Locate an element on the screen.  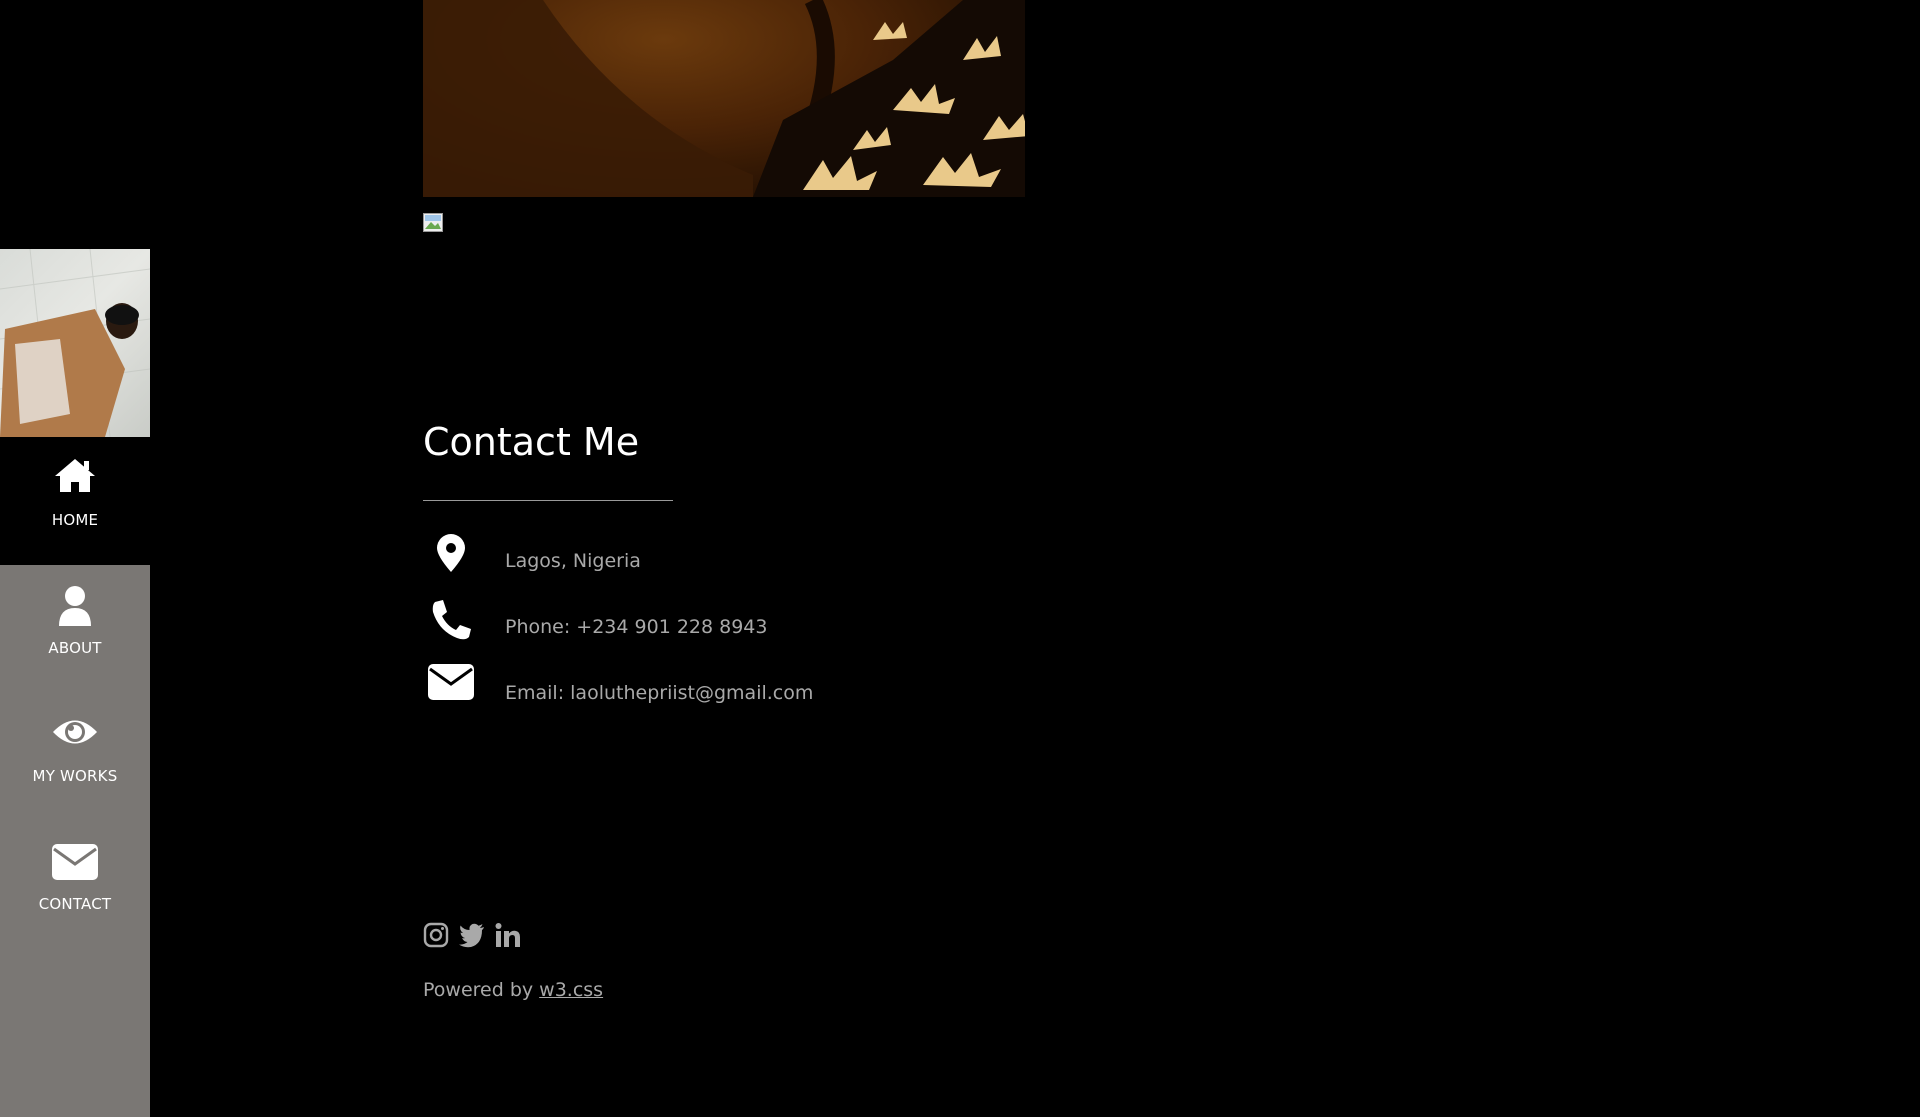
sidebar-item-home: HOME is located at coordinates (75, 501).